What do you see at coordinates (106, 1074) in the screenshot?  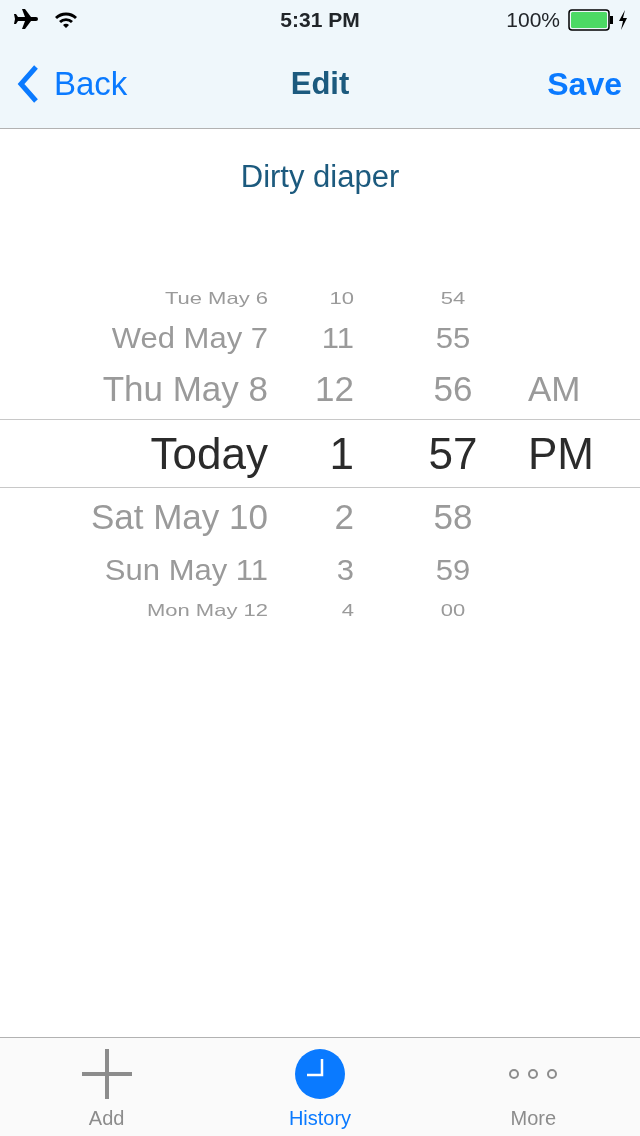 I see `plus-icon` at bounding box center [106, 1074].